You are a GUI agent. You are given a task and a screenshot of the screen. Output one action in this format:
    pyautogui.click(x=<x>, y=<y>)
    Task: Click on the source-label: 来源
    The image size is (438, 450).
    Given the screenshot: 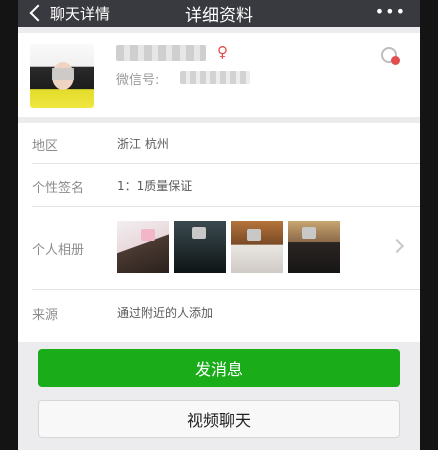 What is the action you would take?
    pyautogui.click(x=45, y=315)
    